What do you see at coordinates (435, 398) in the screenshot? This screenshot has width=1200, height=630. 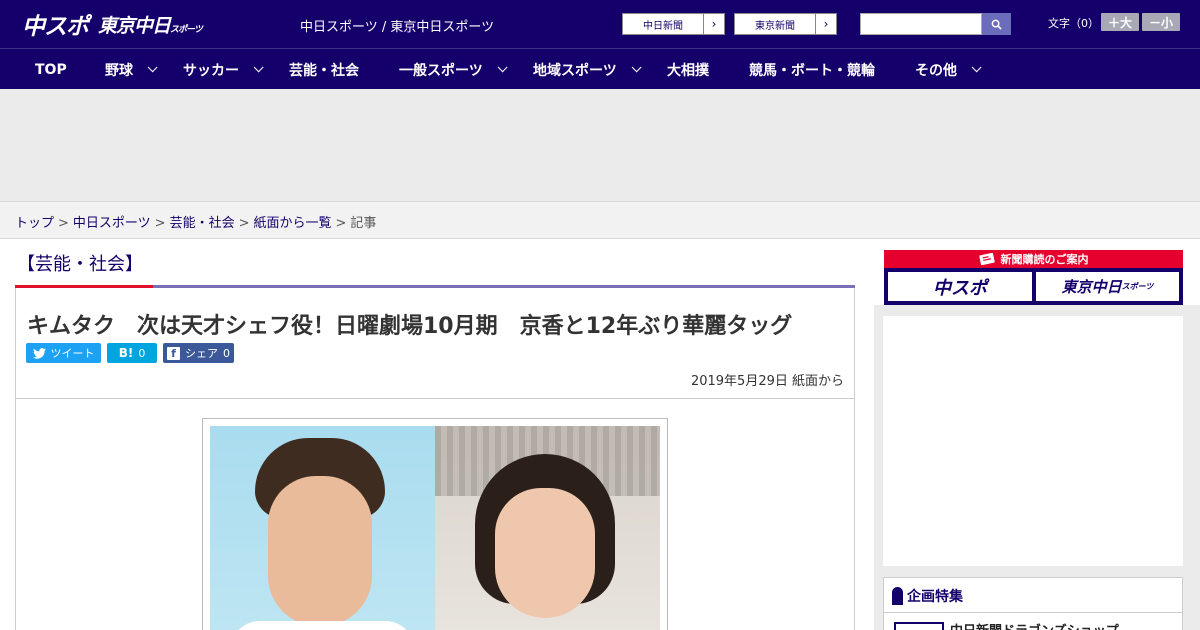 I see `article-divider` at bounding box center [435, 398].